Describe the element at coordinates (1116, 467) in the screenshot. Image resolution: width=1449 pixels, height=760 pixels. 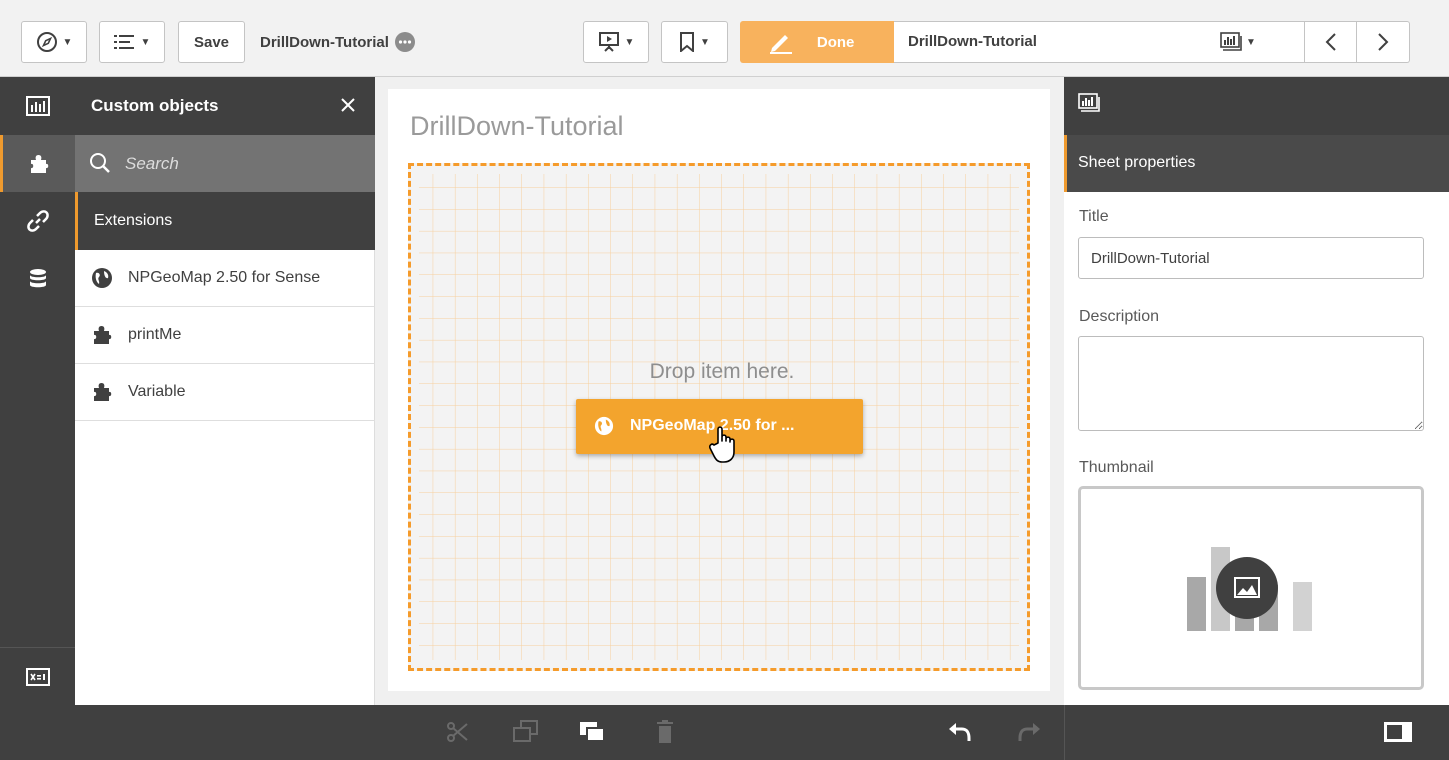
I see `thumbnail-label: Thumbnail` at that location.